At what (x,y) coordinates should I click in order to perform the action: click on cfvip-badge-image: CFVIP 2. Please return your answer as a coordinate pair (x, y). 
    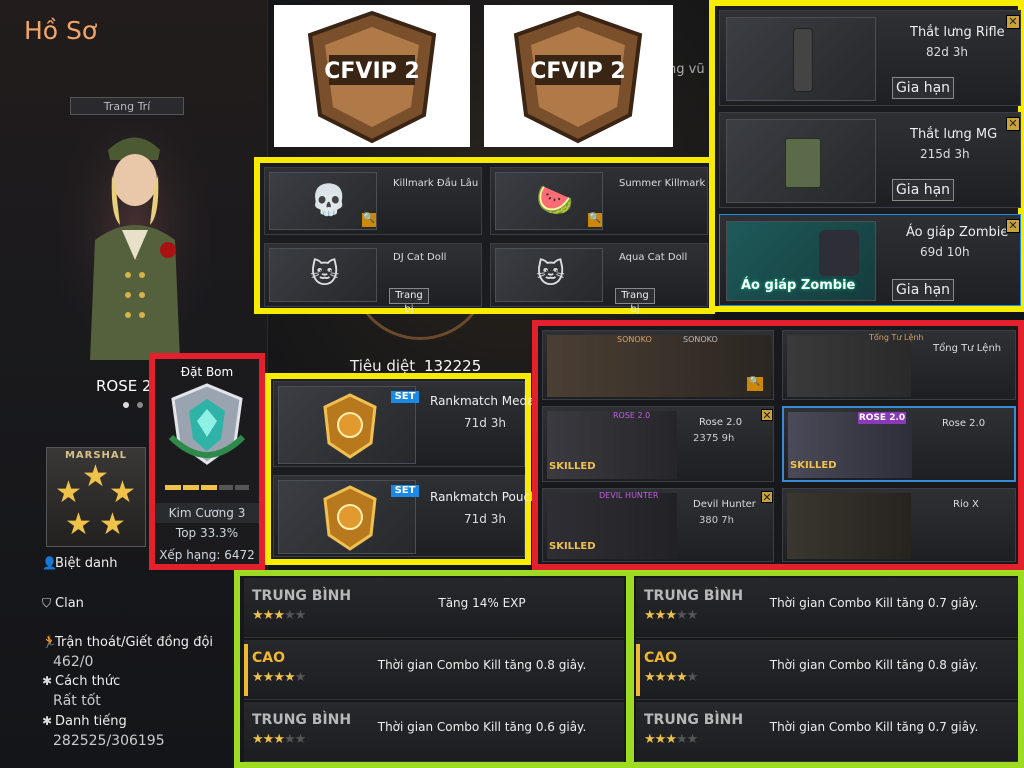
    Looking at the image, I should click on (578, 76).